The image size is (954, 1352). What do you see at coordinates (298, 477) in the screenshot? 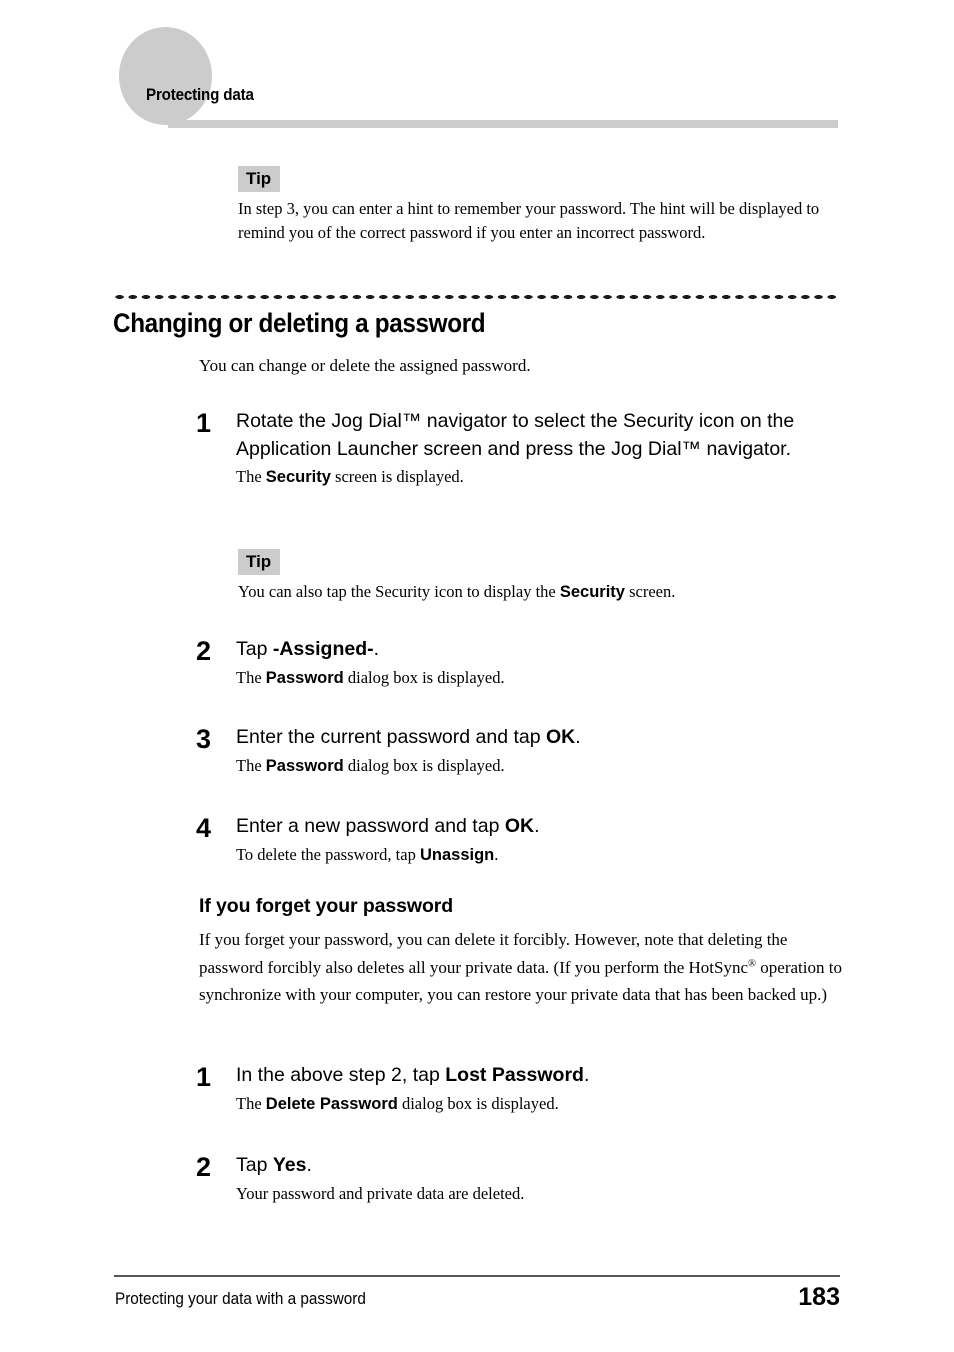
I see `step-result-term: Security` at bounding box center [298, 477].